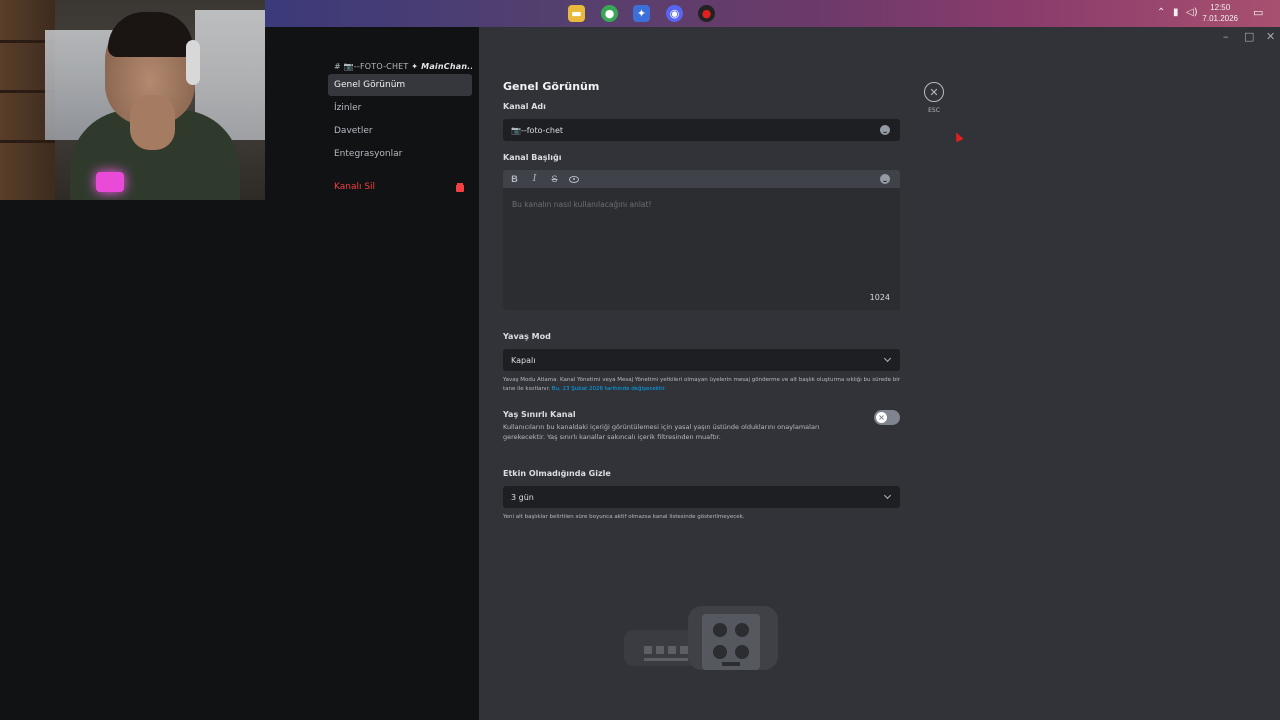 This screenshot has width=1280, height=720. I want to click on toggle-off-icon: ×, so click(881, 417).